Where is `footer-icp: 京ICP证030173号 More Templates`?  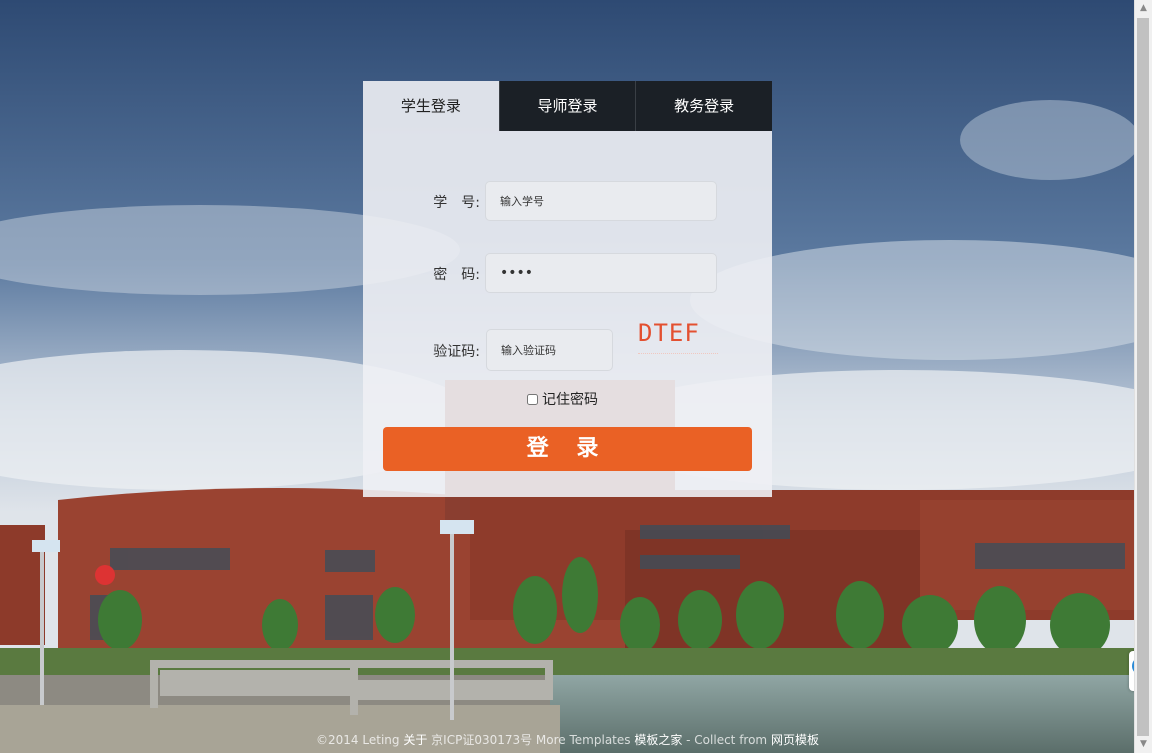 footer-icp: 京ICP证030173号 More Templates is located at coordinates (531, 740).